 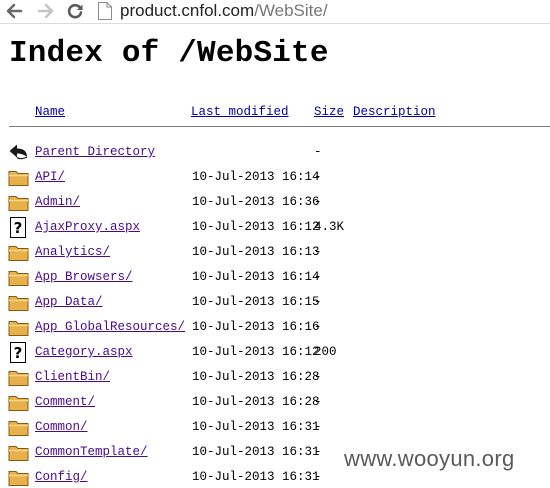 I want to click on entry-date: 10-Jul-2013 16:13, so click(x=256, y=252).